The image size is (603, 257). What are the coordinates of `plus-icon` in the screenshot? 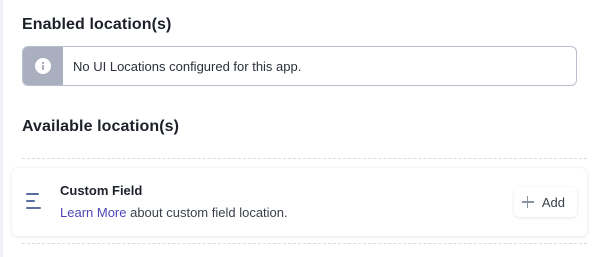 It's located at (527, 202).